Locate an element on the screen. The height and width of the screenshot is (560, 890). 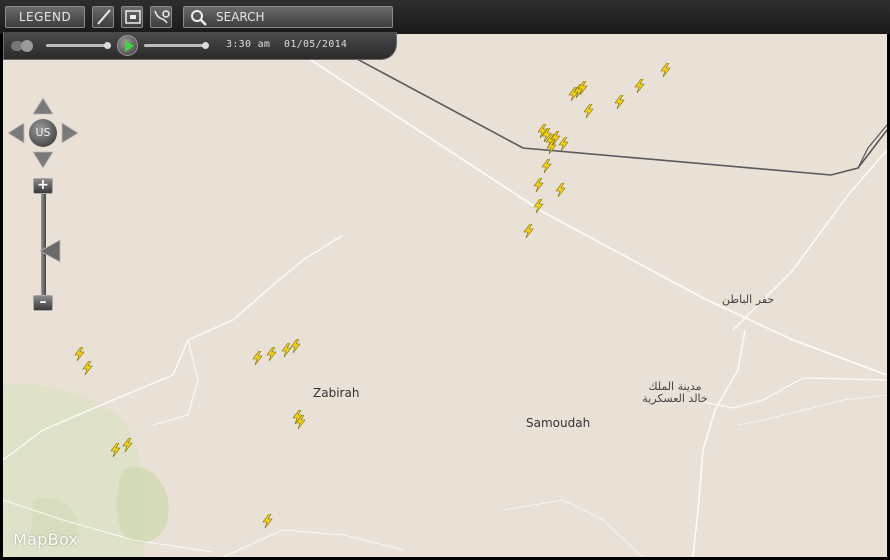
place-label-samoudah: Samoudah is located at coordinates (558, 423).